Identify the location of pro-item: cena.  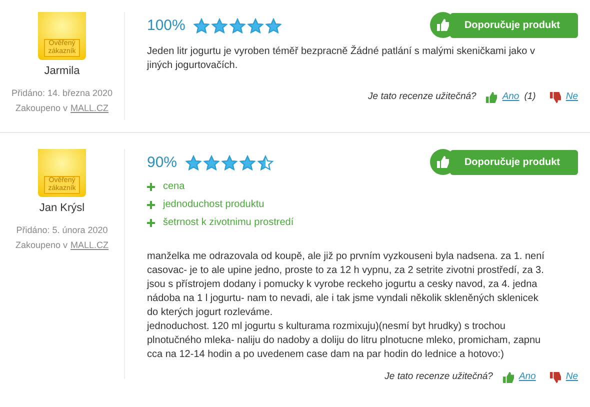
(174, 187).